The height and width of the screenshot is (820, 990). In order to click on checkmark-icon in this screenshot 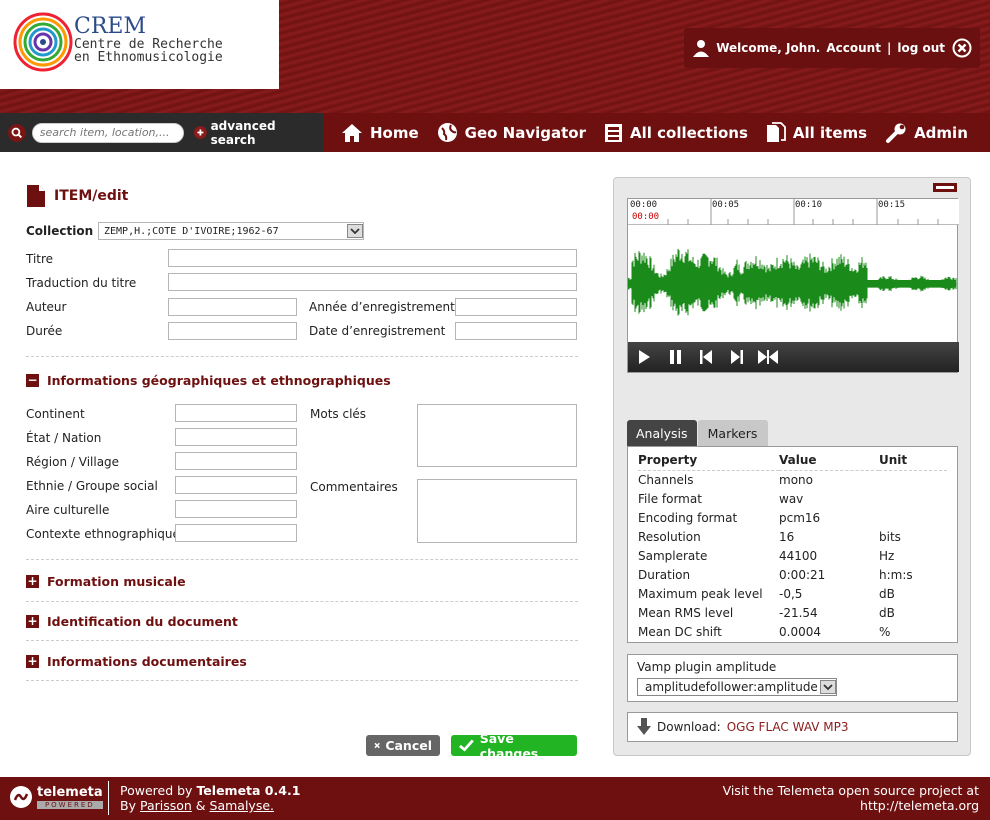, I will do `click(466, 745)`.